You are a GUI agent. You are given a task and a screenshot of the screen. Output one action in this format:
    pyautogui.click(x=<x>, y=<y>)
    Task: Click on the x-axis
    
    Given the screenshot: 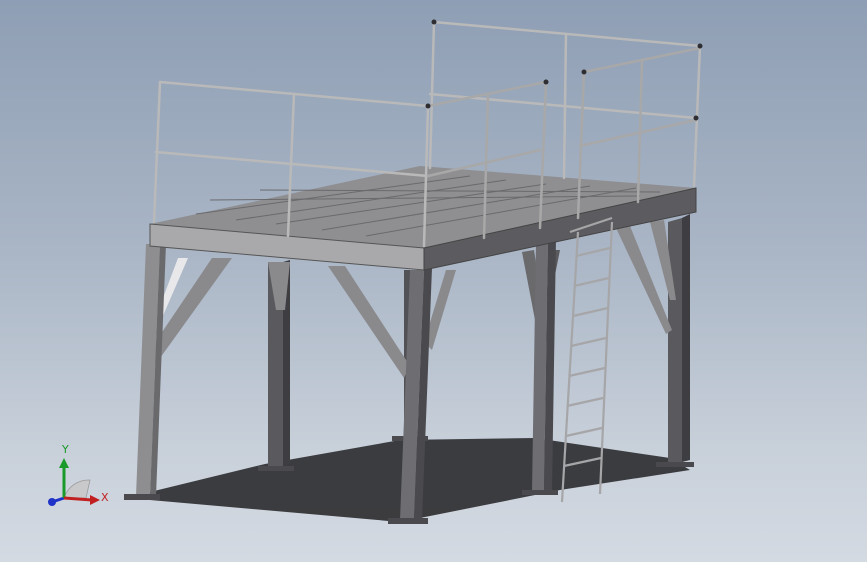 What is the action you would take?
    pyautogui.click(x=78, y=499)
    